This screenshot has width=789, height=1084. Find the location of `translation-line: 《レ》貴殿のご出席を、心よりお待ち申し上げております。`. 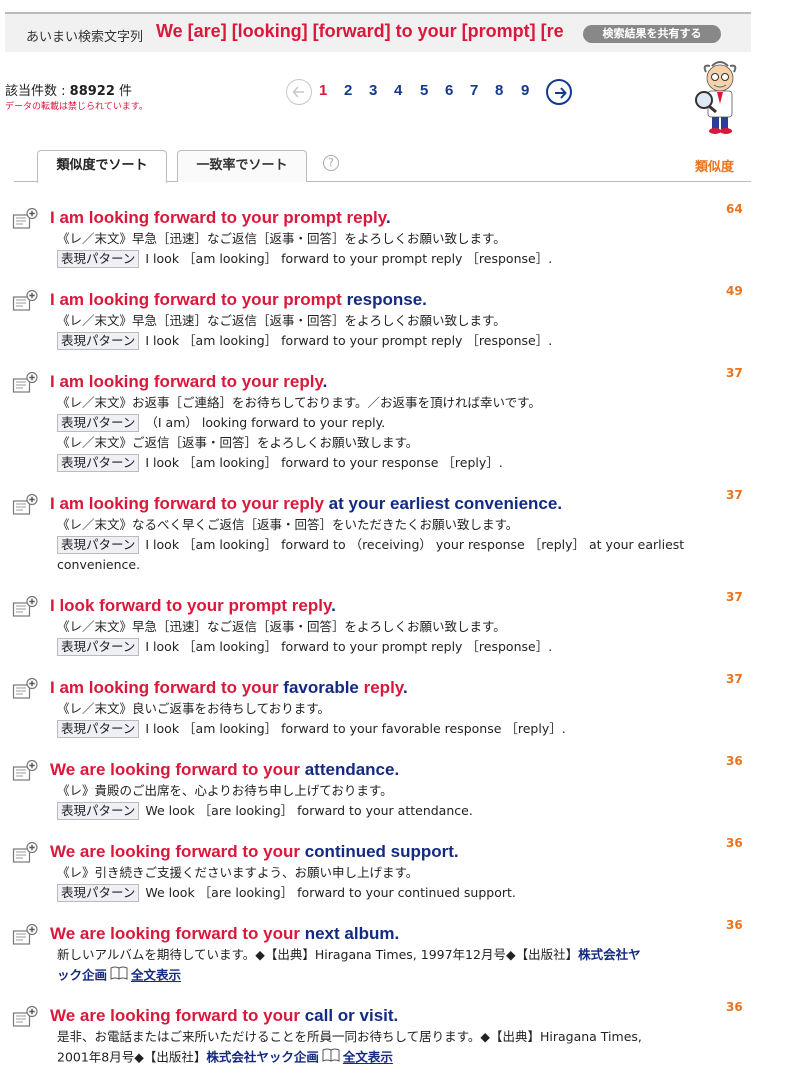

translation-line: 《レ》貴殿のご出席を、心よりお待ち申し上げております。 is located at coordinates (225, 790).